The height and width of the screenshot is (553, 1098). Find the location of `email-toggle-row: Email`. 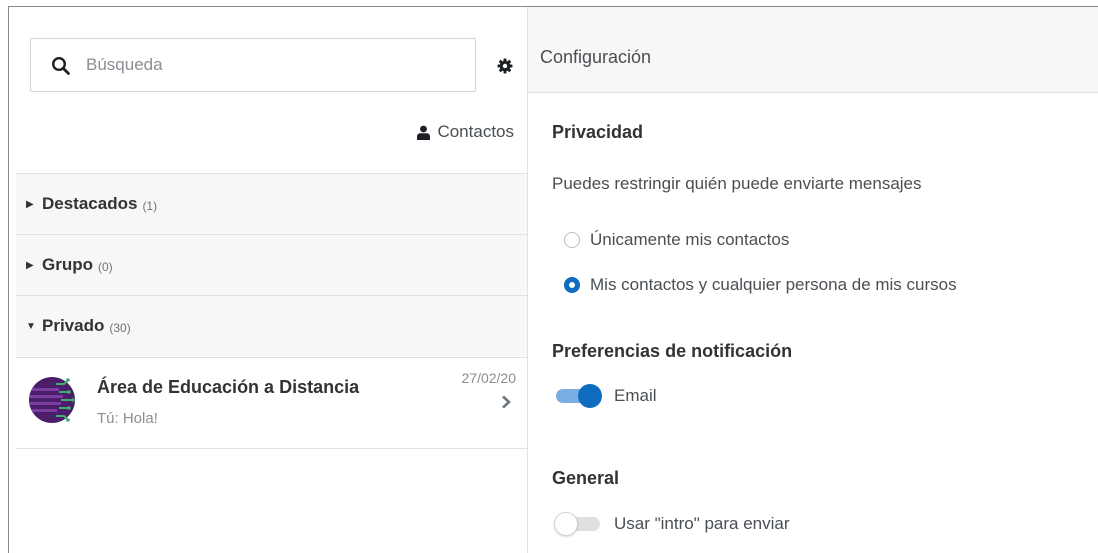

email-toggle-row: Email is located at coordinates (605, 396).